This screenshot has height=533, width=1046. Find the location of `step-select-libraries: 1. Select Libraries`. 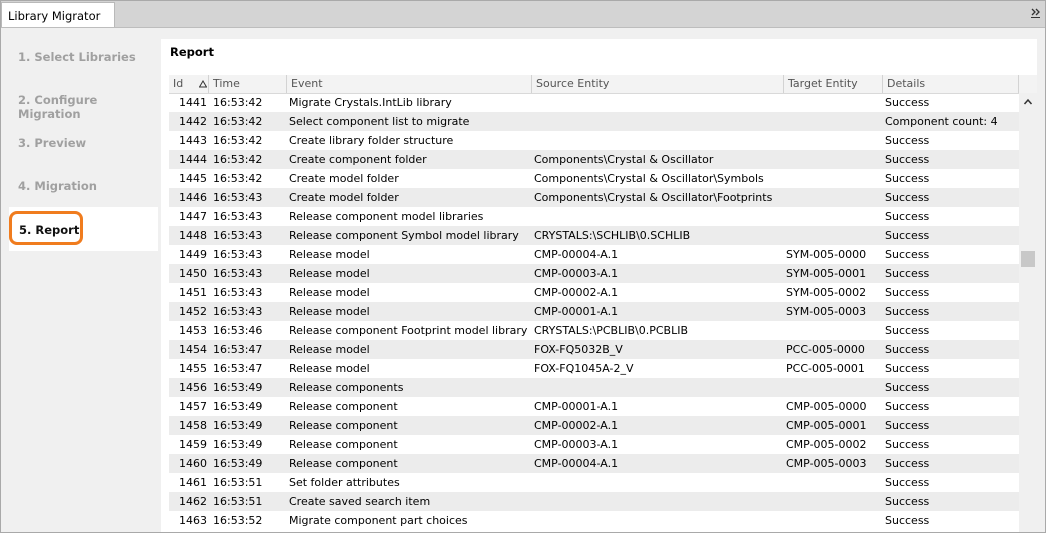

step-select-libraries: 1. Select Libraries is located at coordinates (84, 57).